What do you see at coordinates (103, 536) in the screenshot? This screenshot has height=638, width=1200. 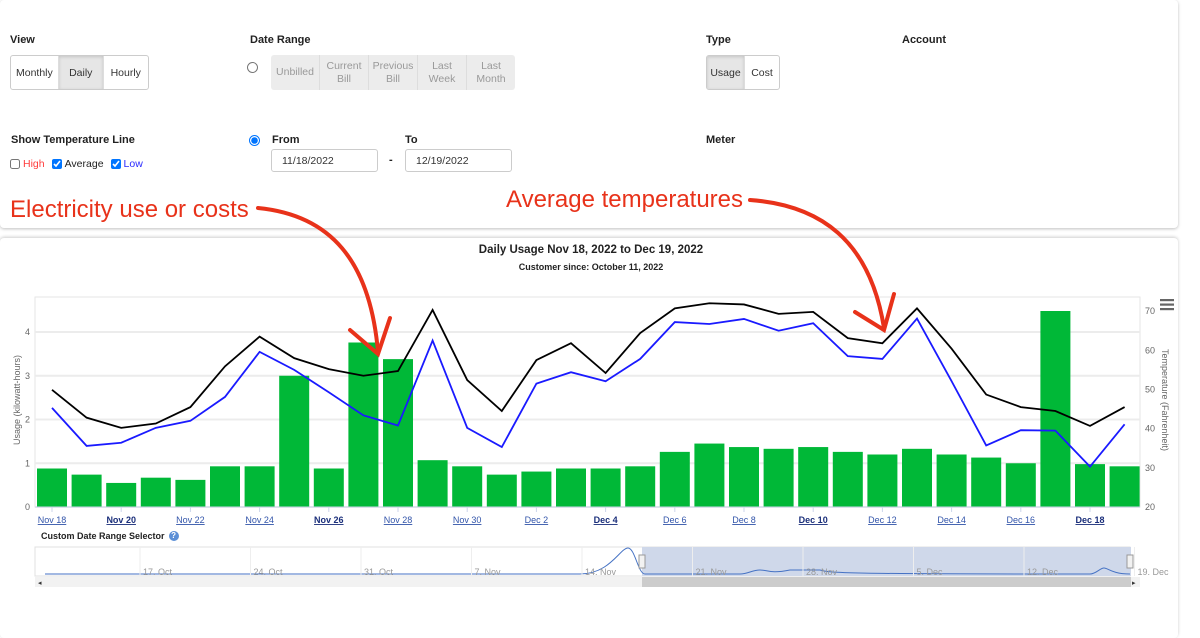 I see `navigator-label: Custom Date Range Selector` at bounding box center [103, 536].